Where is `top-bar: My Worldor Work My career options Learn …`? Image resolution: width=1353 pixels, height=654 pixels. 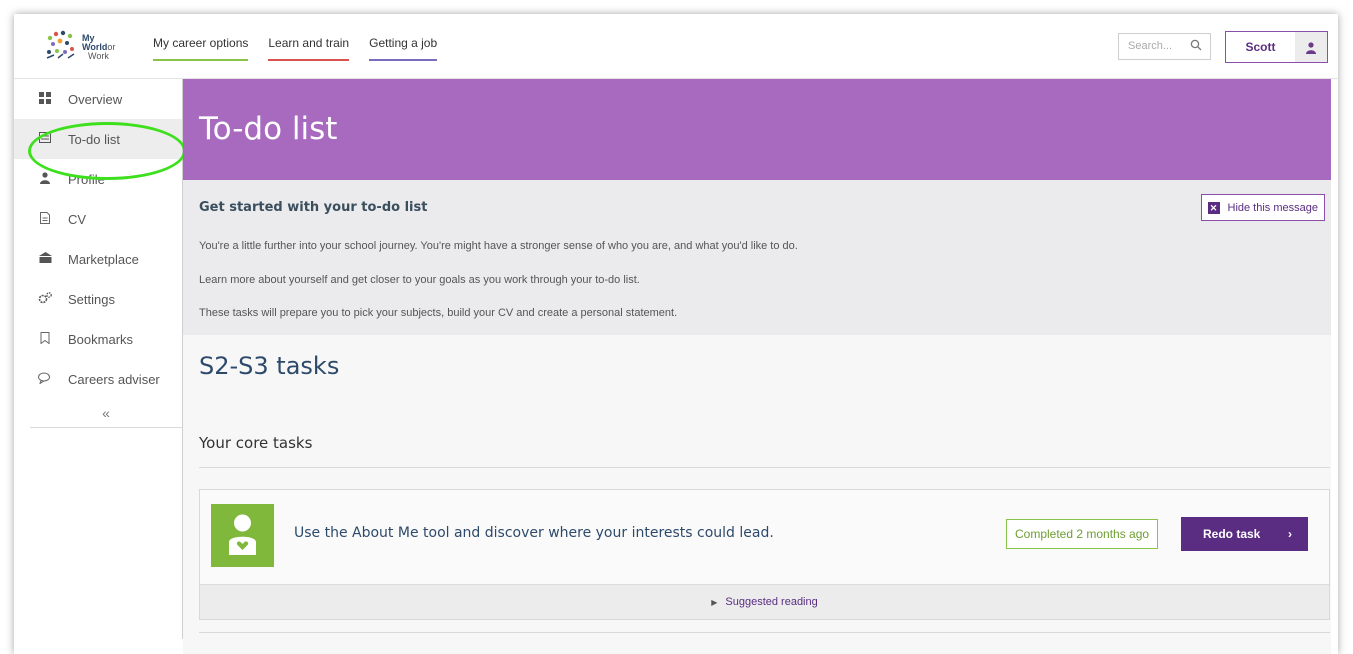
top-bar: My Worldor Work My career options Learn … is located at coordinates (676, 46).